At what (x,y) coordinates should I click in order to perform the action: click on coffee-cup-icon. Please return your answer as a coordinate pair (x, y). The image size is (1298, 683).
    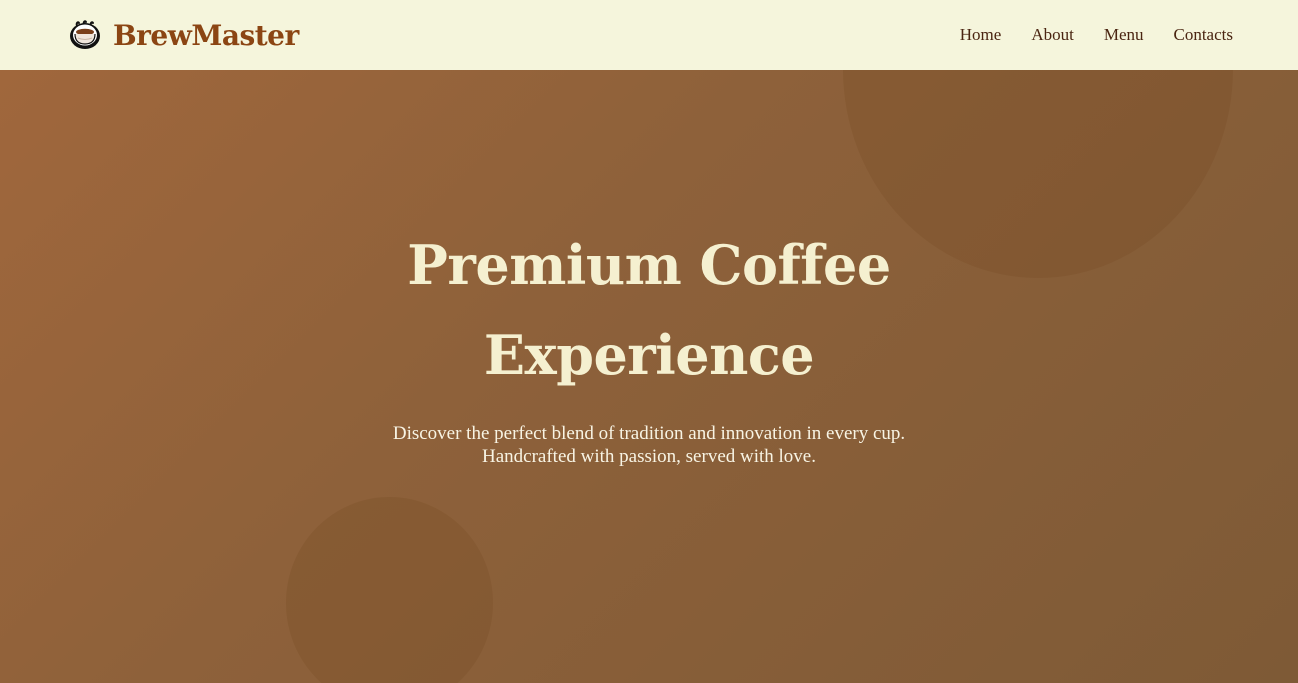
    Looking at the image, I should click on (85, 34).